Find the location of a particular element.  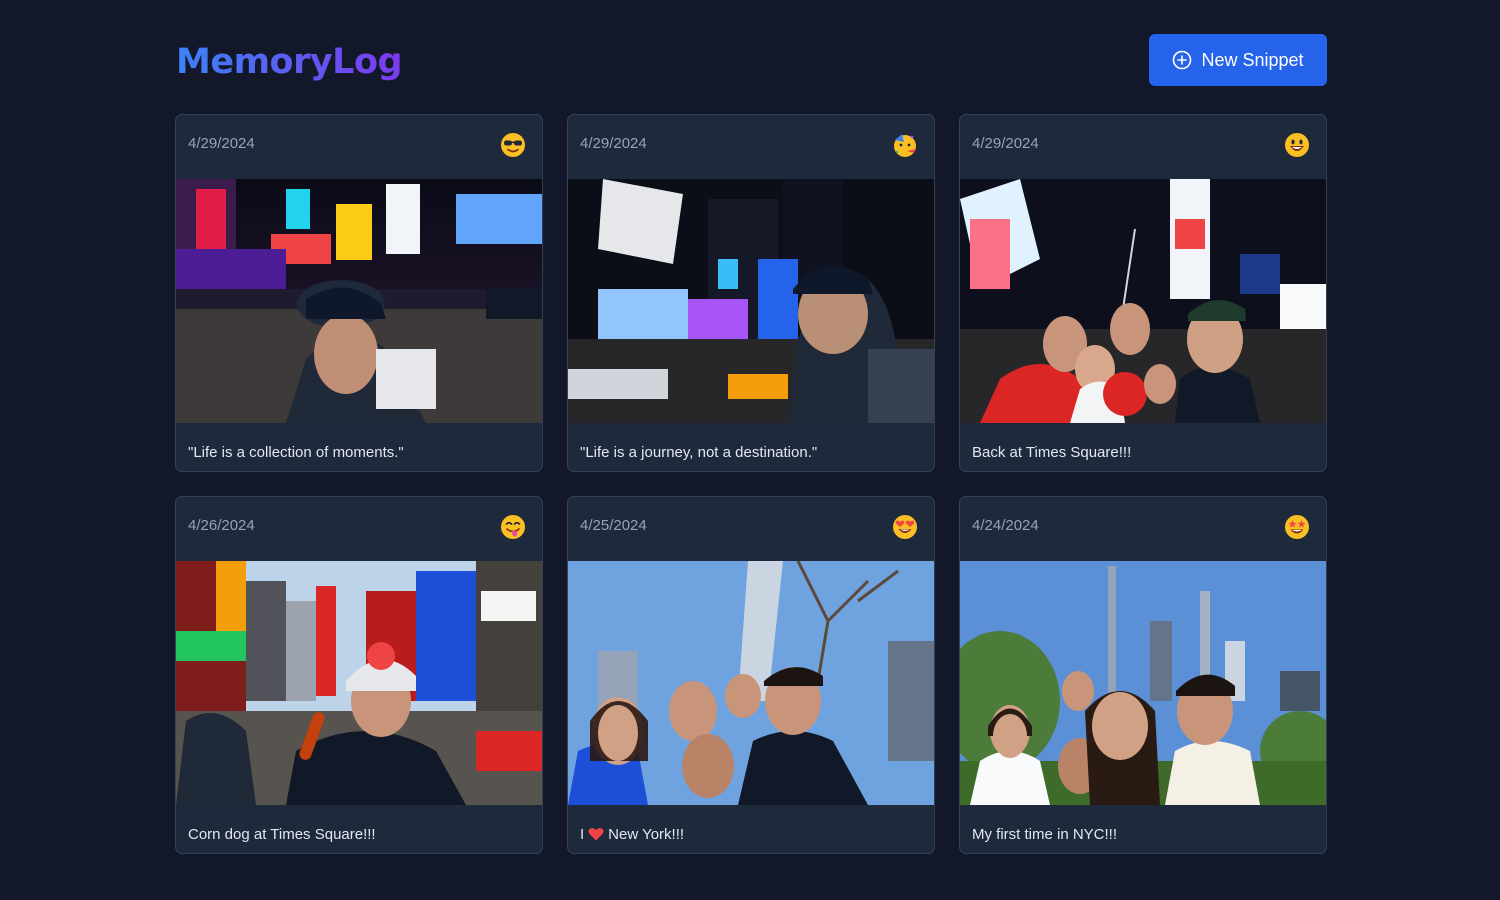

snippet-card: 4/24/2024 My first time in NYC!!! is located at coordinates (1143, 675).